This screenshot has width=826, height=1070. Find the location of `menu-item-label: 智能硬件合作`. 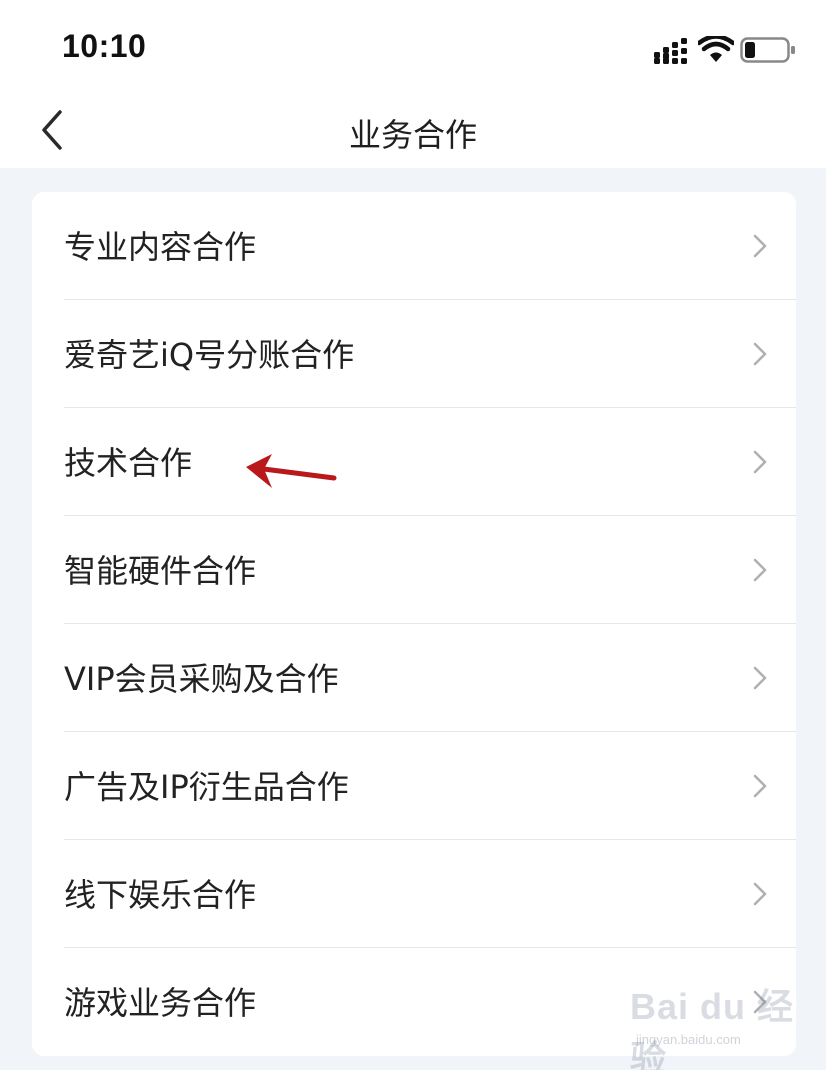

menu-item-label: 智能硬件合作 is located at coordinates (160, 571).